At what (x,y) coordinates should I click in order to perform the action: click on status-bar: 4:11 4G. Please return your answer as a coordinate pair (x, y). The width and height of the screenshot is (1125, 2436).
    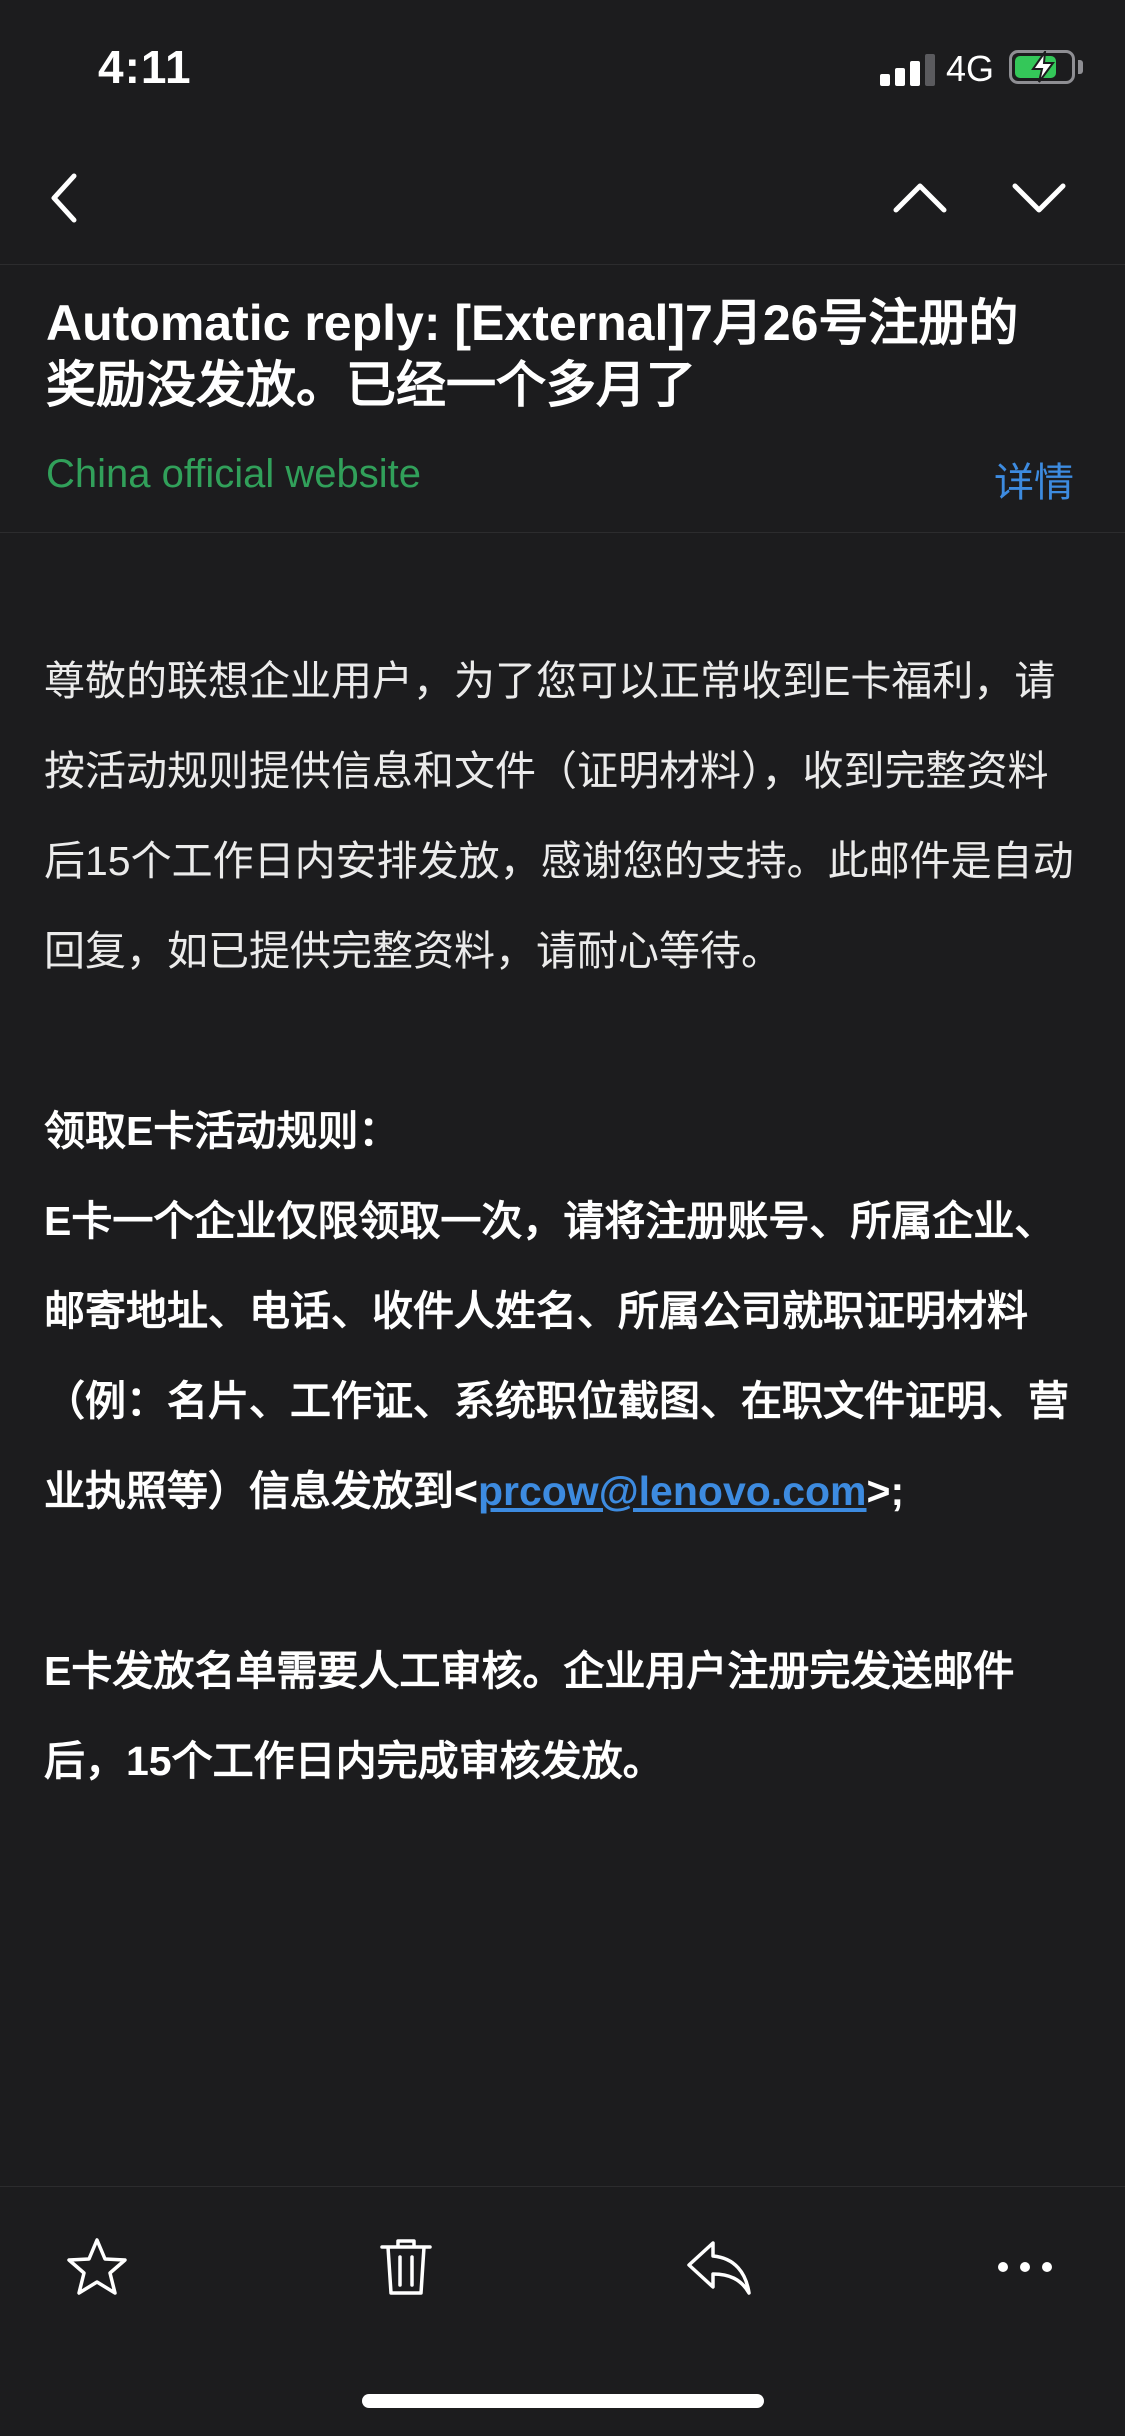
    Looking at the image, I should click on (562, 66).